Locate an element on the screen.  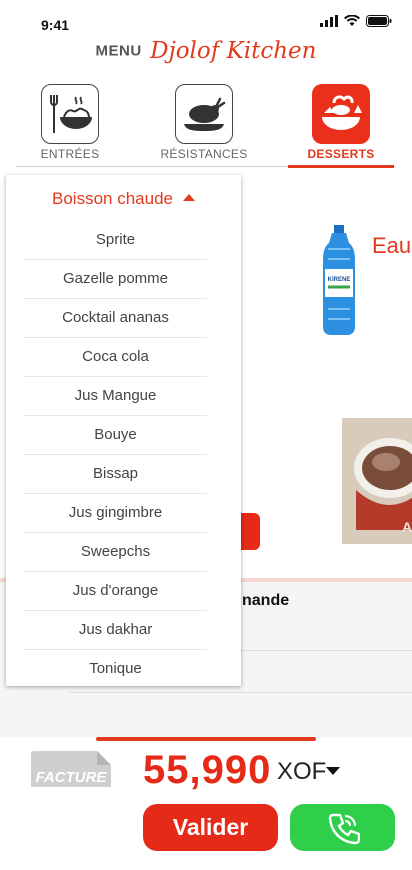
dropdown-item-jus-dorange: Jus d'orange is located at coordinates (115, 591).